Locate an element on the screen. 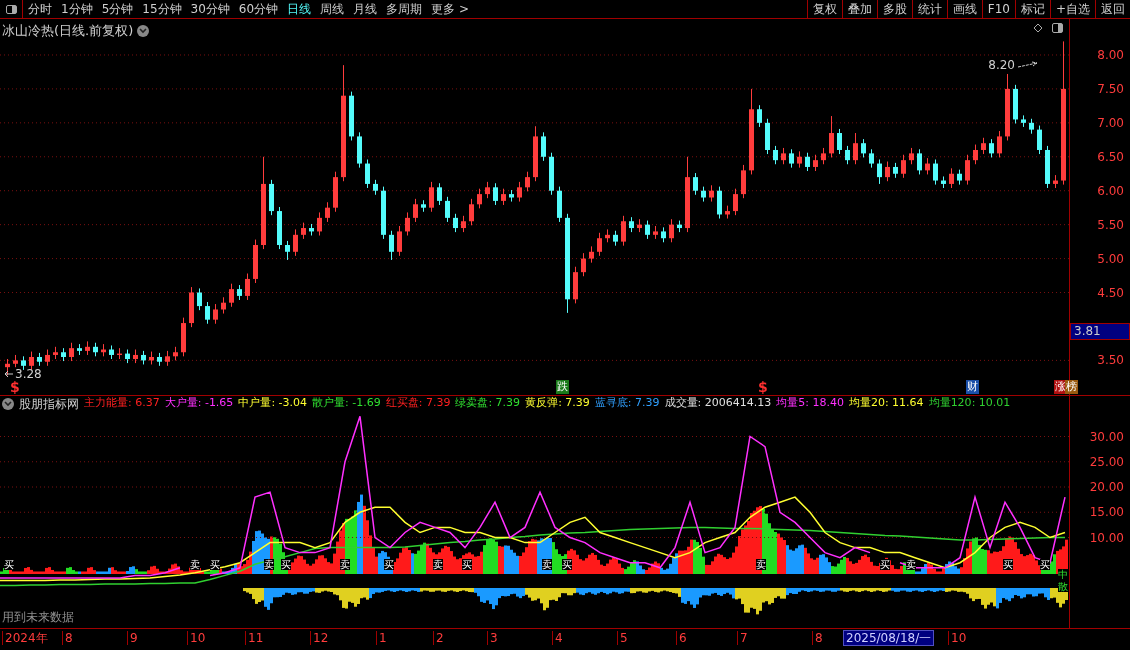 The image size is (1130, 650). toolbar-button: 返回 is located at coordinates (1112, 9).